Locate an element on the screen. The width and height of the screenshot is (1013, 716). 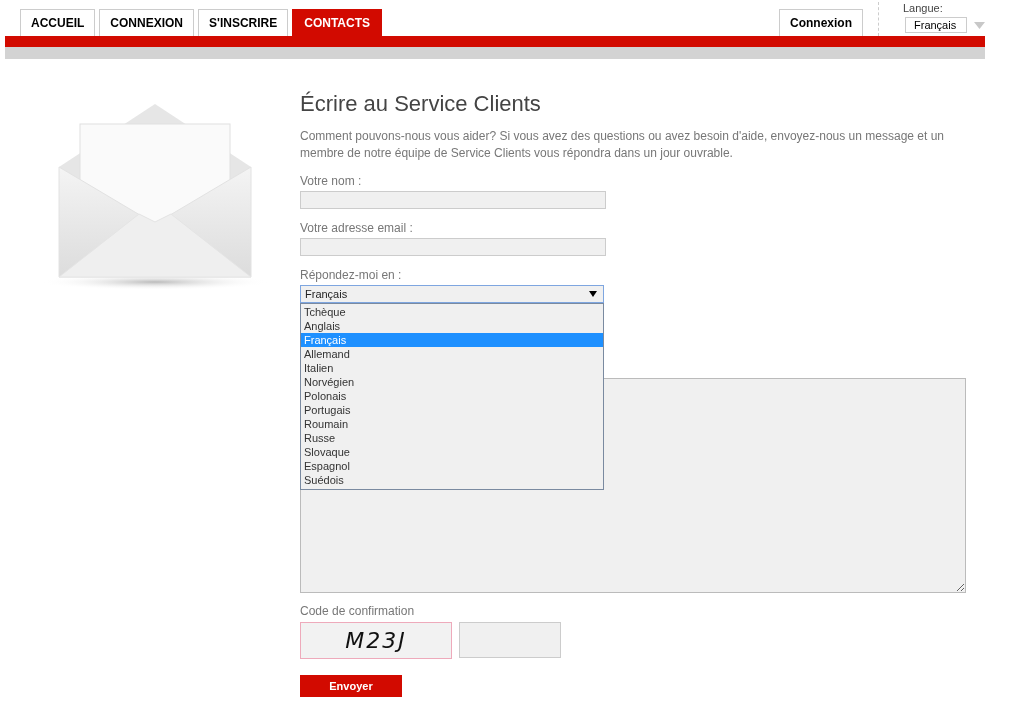
field-label: Code de confirmation is located at coordinates (357, 611).